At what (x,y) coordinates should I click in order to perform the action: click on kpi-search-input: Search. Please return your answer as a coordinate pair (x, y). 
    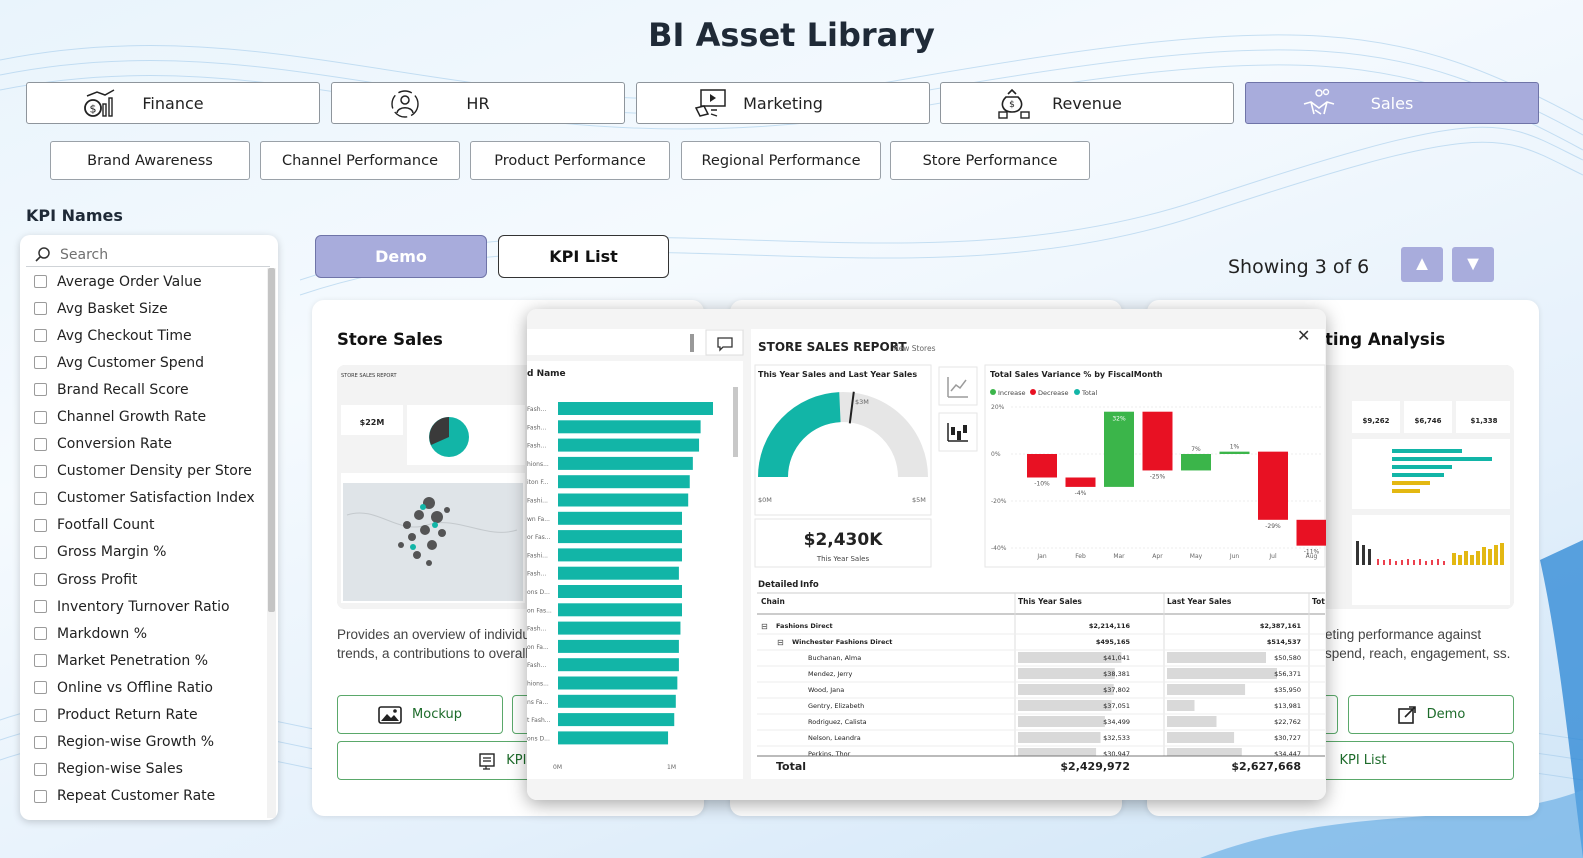
    Looking at the image, I should click on (148, 255).